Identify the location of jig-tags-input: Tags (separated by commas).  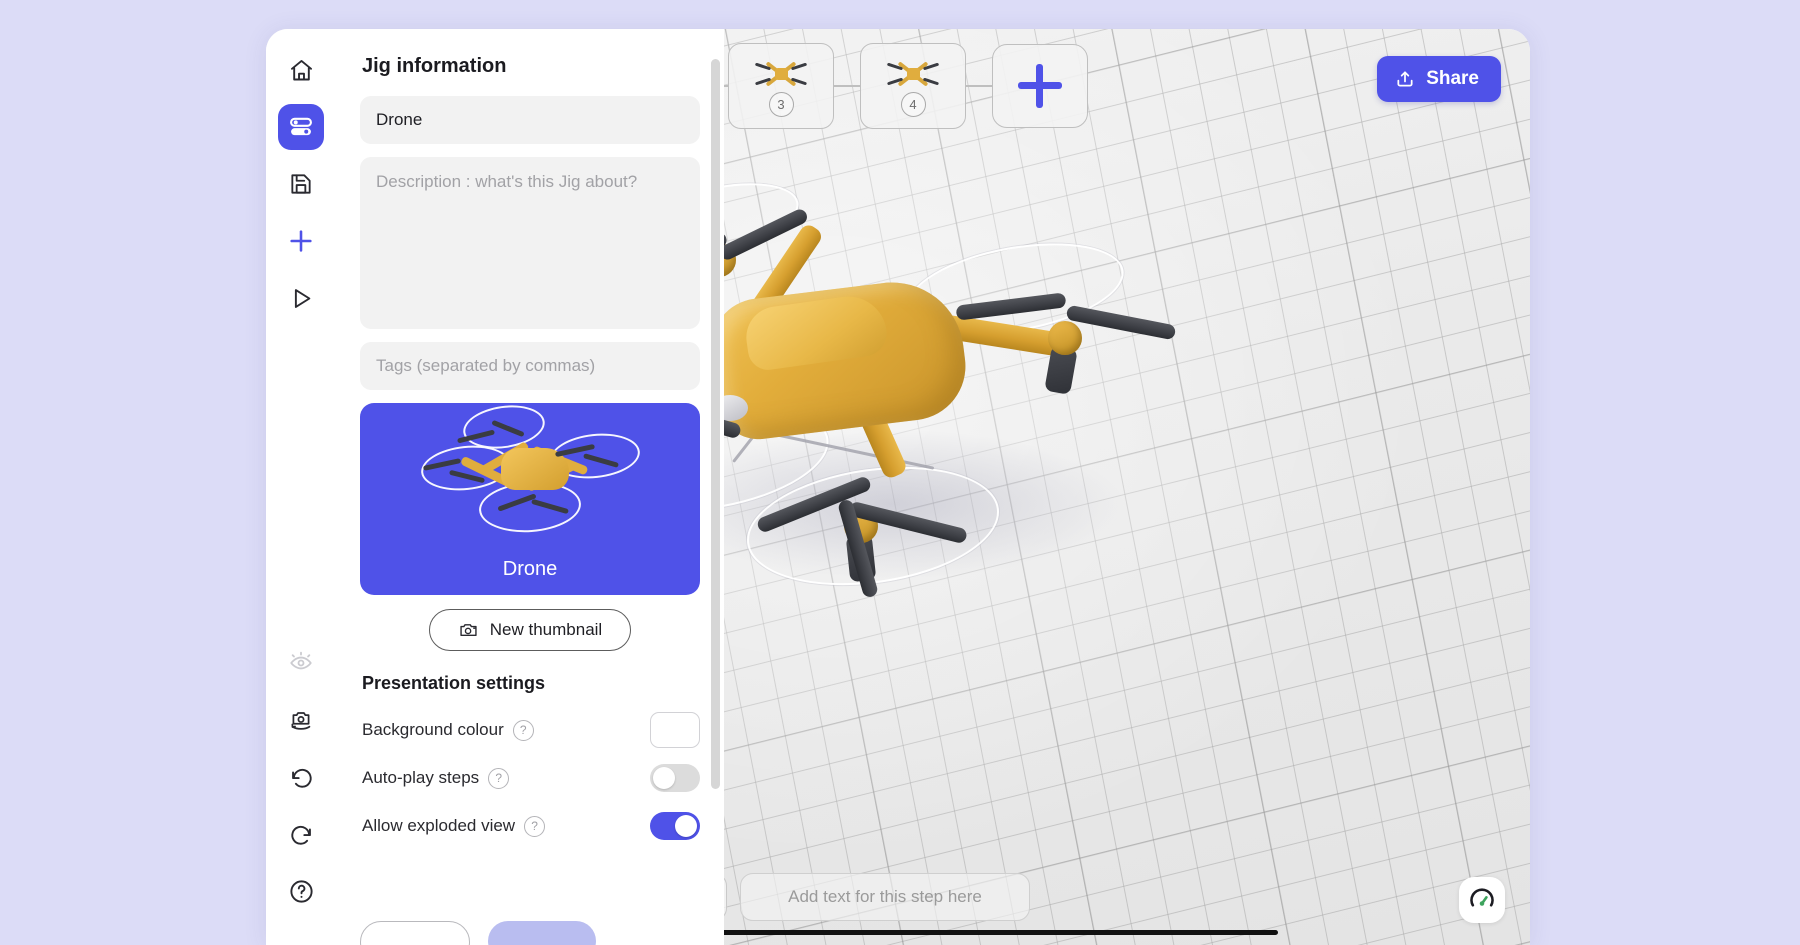
(530, 366).